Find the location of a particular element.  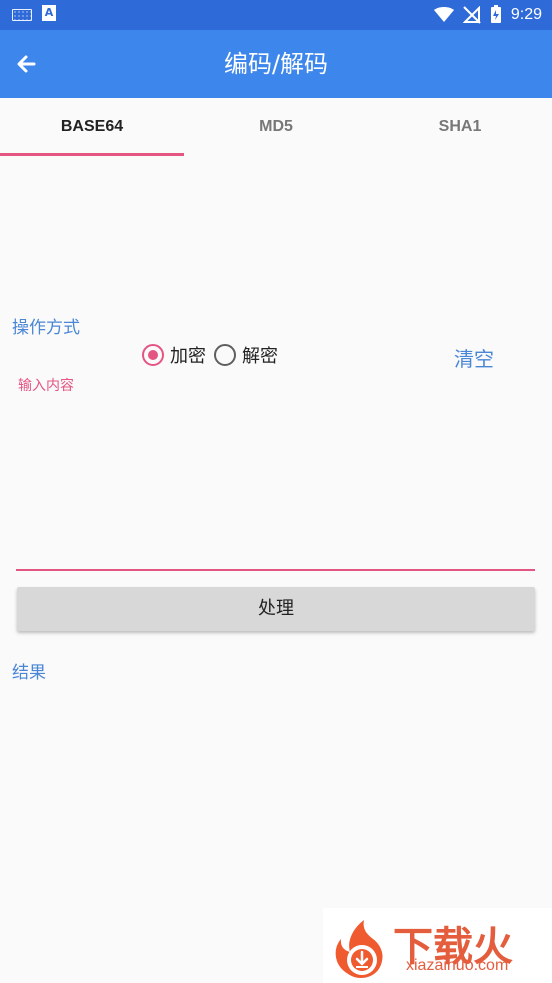

clear-button: 清空 is located at coordinates (474, 357).